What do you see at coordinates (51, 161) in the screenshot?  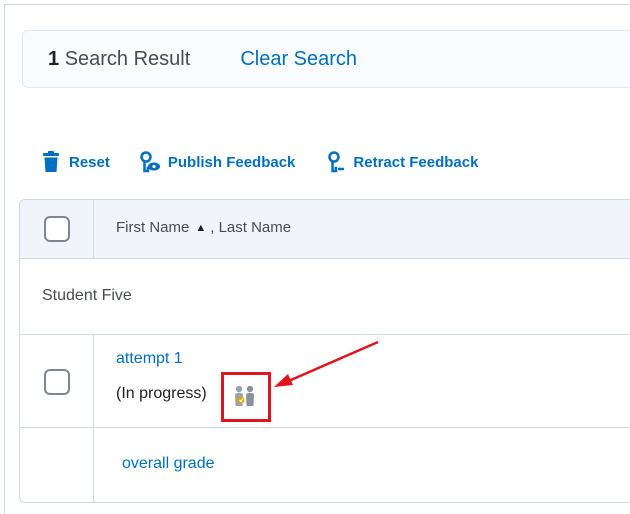 I see `trash-icon` at bounding box center [51, 161].